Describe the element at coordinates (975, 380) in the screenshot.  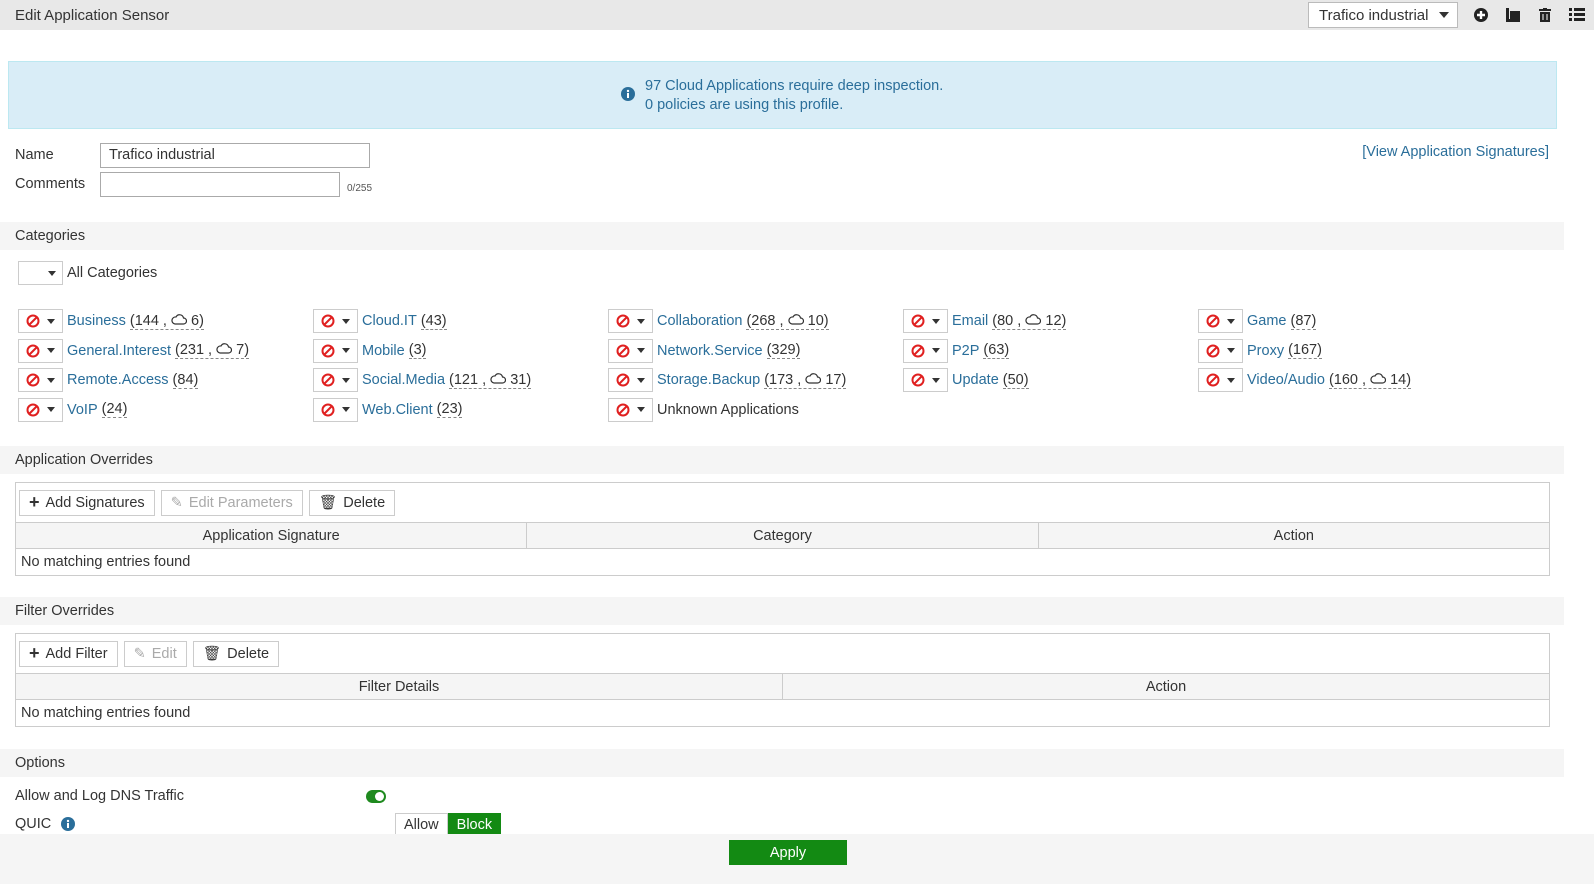
I see `category-link: Update` at that location.